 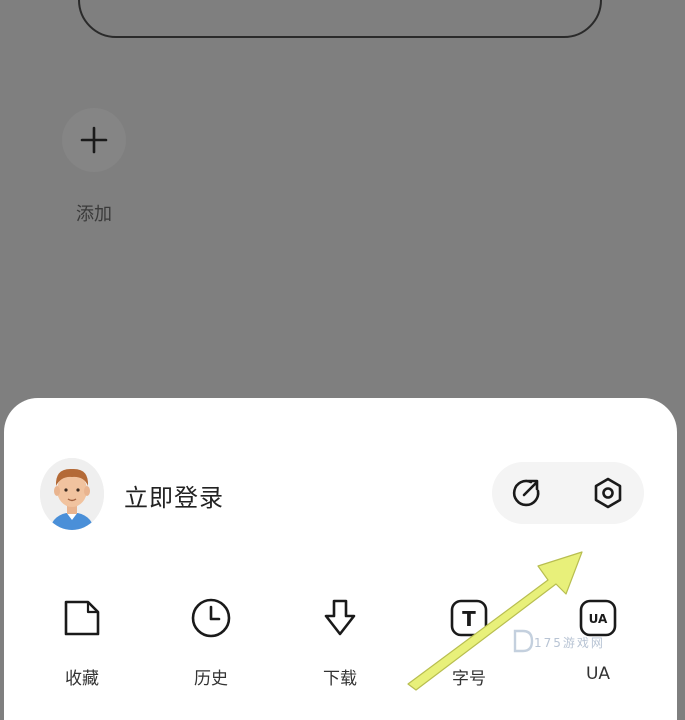 I want to click on add-shortcut: 添加, so click(x=94, y=167).